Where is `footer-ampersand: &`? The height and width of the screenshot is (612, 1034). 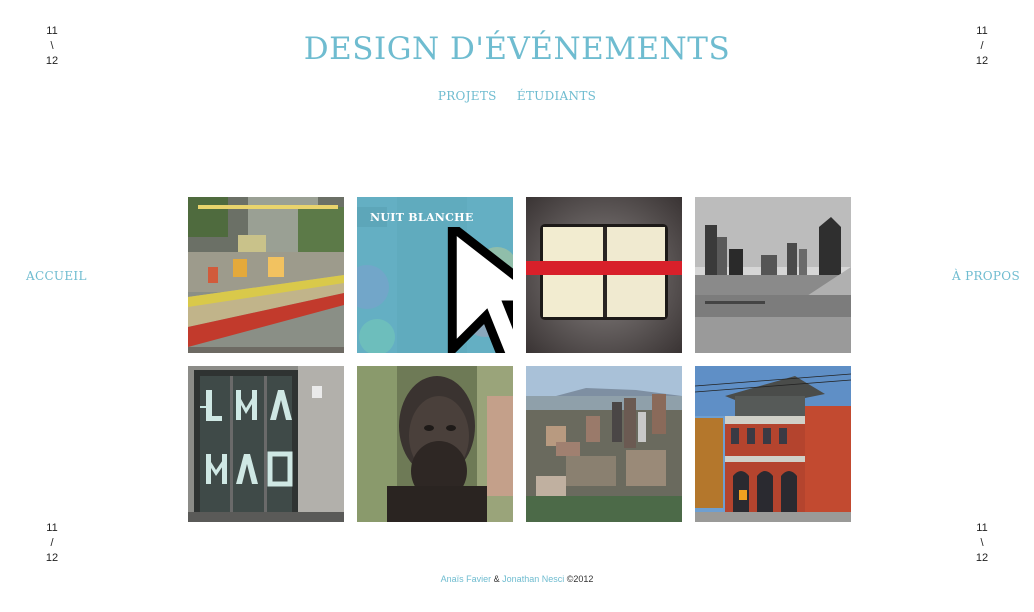
footer-ampersand: & is located at coordinates (497, 579).